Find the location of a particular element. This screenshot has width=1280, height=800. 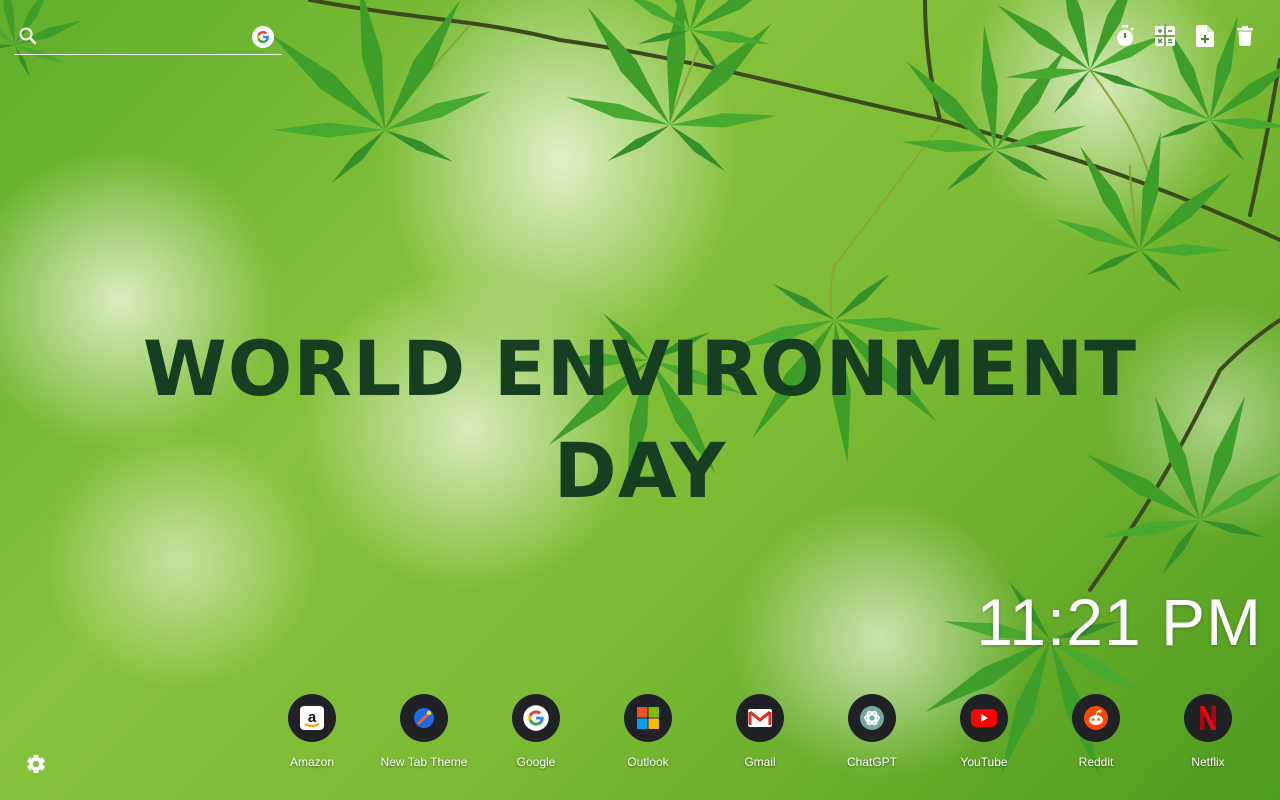

search-bar is located at coordinates (148, 38).